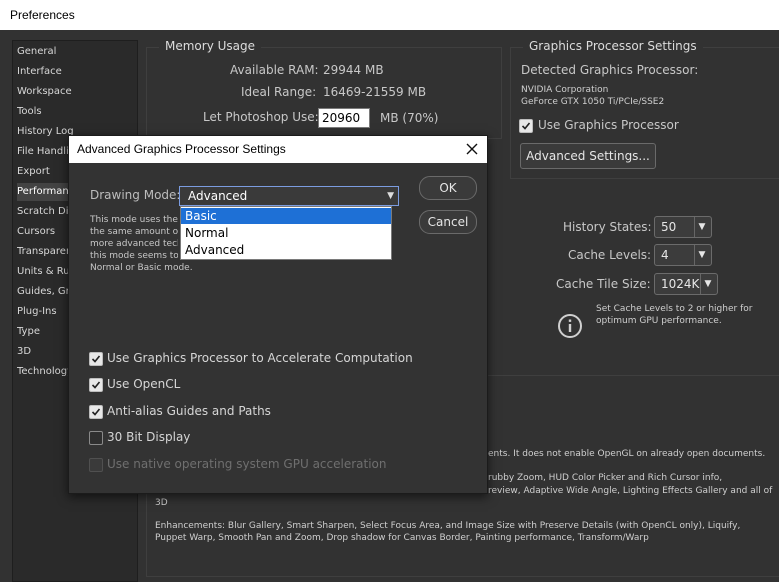 The height and width of the screenshot is (582, 779). I want to click on gpu-vendor: NVIDIA Corporation, so click(565, 90).